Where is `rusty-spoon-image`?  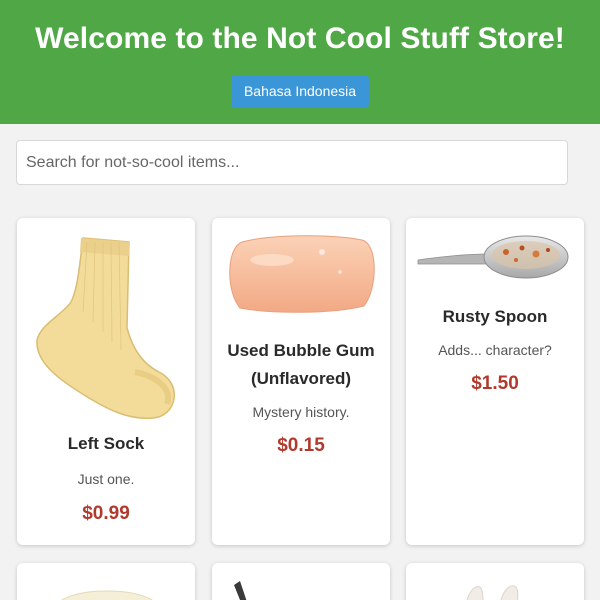
rusty-spoon-image is located at coordinates (493, 257).